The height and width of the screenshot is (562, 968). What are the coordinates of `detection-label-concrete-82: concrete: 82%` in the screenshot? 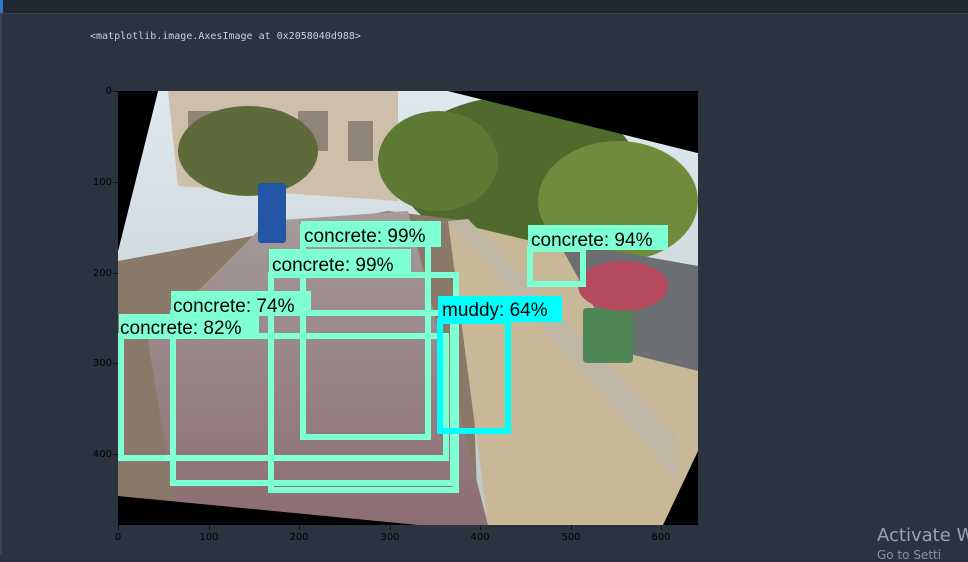 It's located at (181, 328).